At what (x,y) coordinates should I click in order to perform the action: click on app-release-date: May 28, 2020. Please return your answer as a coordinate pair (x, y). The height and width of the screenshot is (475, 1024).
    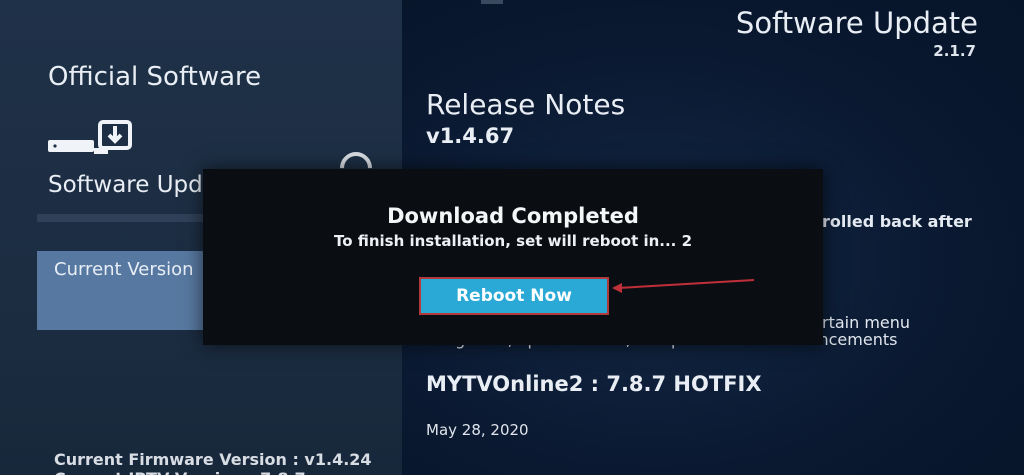
    Looking at the image, I should click on (477, 430).